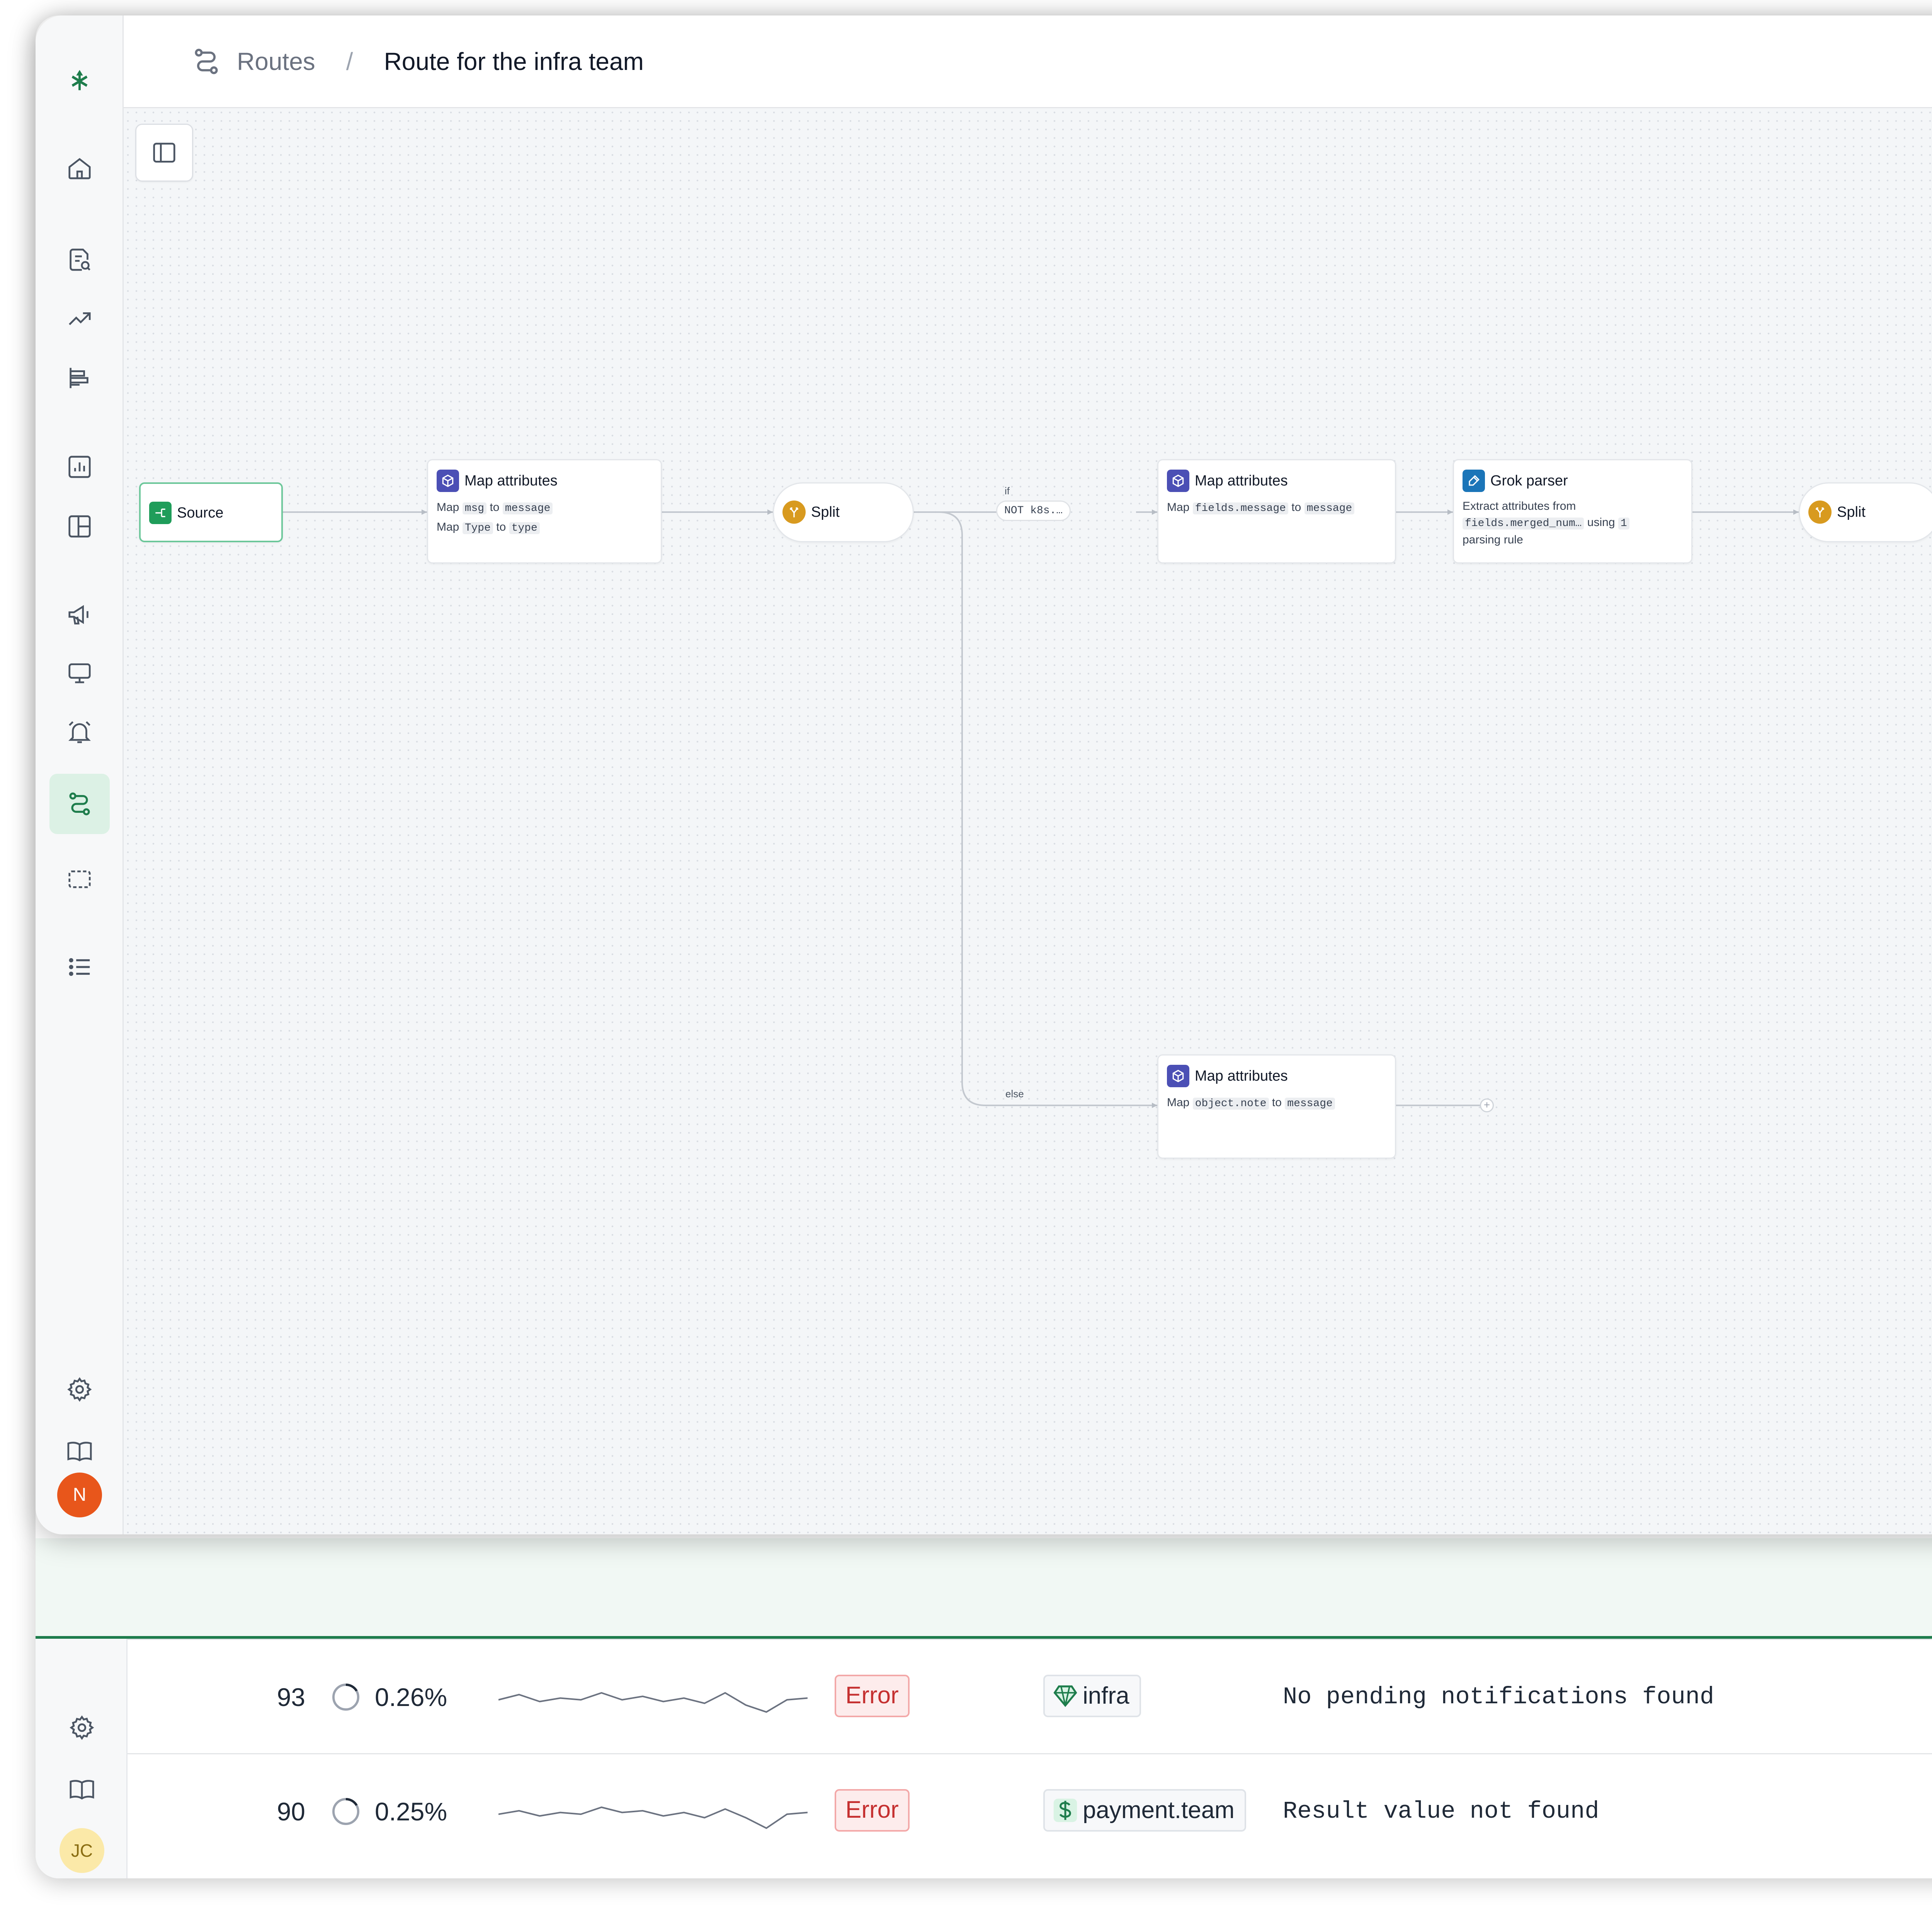  I want to click on field-code: Type, so click(478, 528).